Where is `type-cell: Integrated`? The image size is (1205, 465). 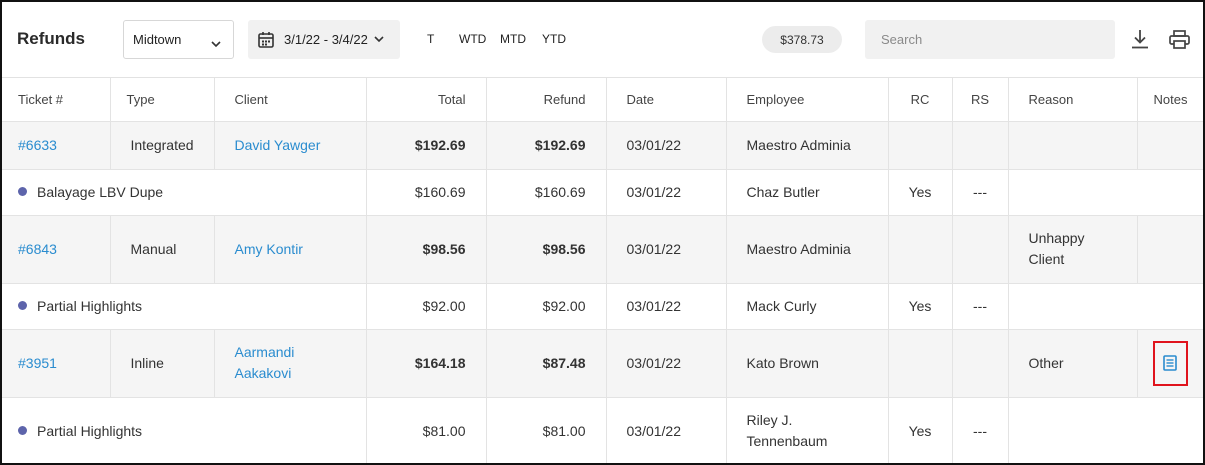
type-cell: Integrated is located at coordinates (162, 145).